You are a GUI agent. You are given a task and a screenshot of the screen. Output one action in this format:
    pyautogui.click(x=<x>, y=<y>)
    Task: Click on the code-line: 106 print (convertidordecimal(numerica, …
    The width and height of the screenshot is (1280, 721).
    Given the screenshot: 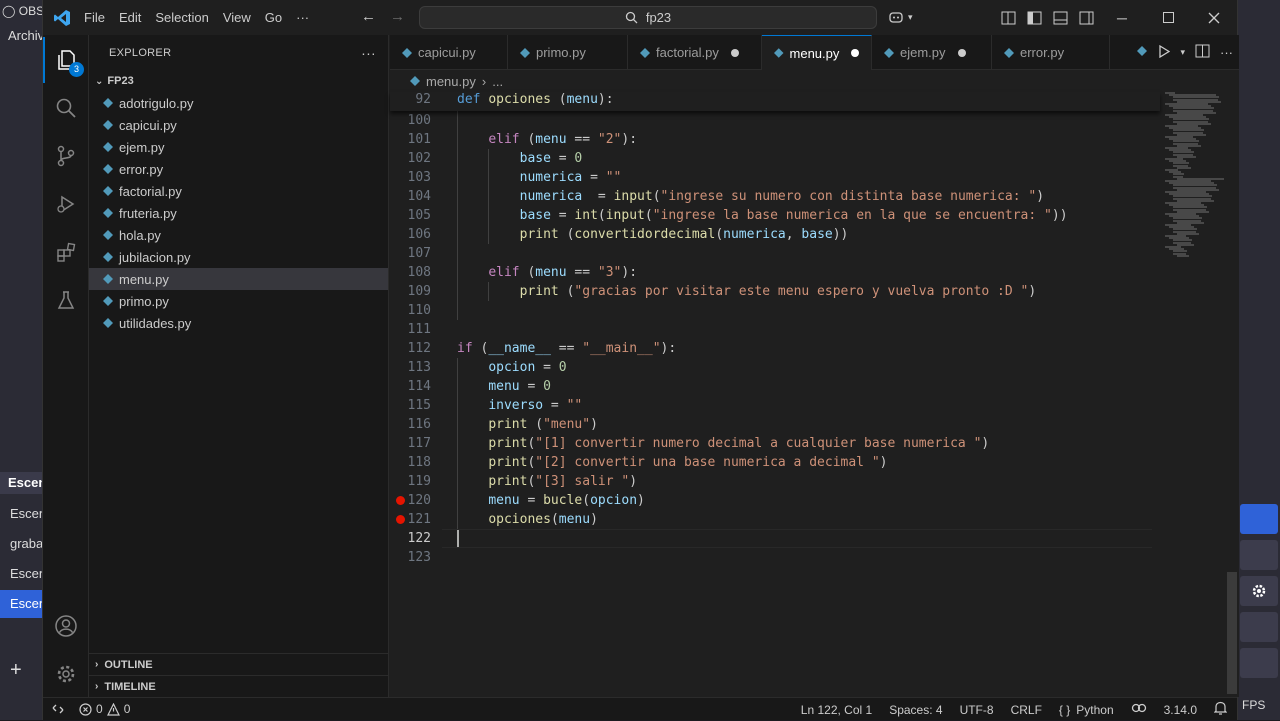 What is the action you would take?
    pyautogui.click(x=775, y=234)
    